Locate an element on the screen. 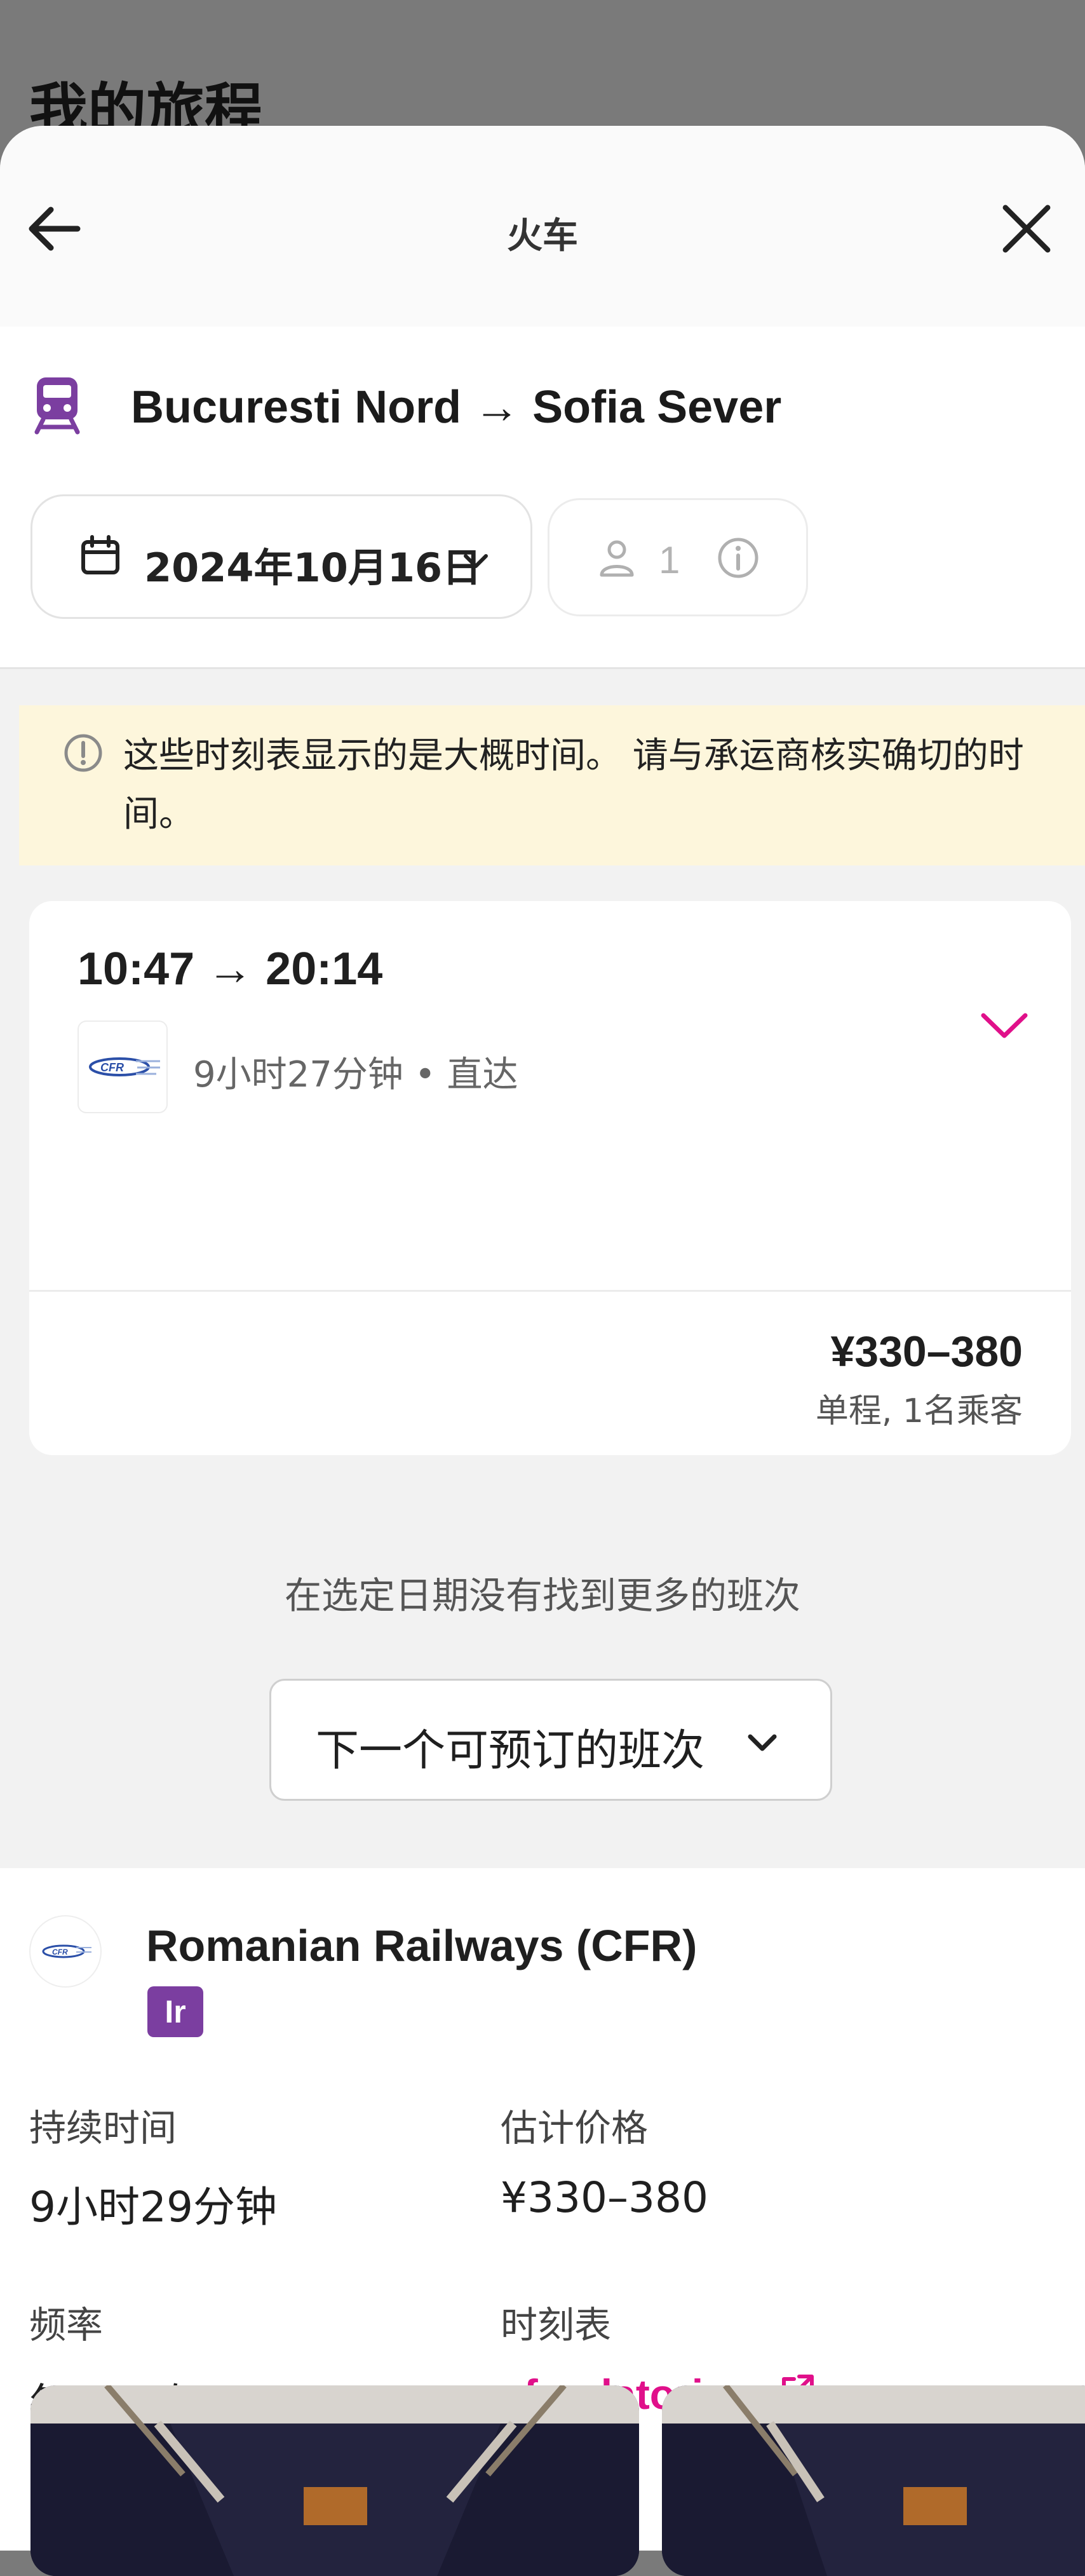 The image size is (1085, 2576). price-value: ¥330–380 is located at coordinates (604, 2197).